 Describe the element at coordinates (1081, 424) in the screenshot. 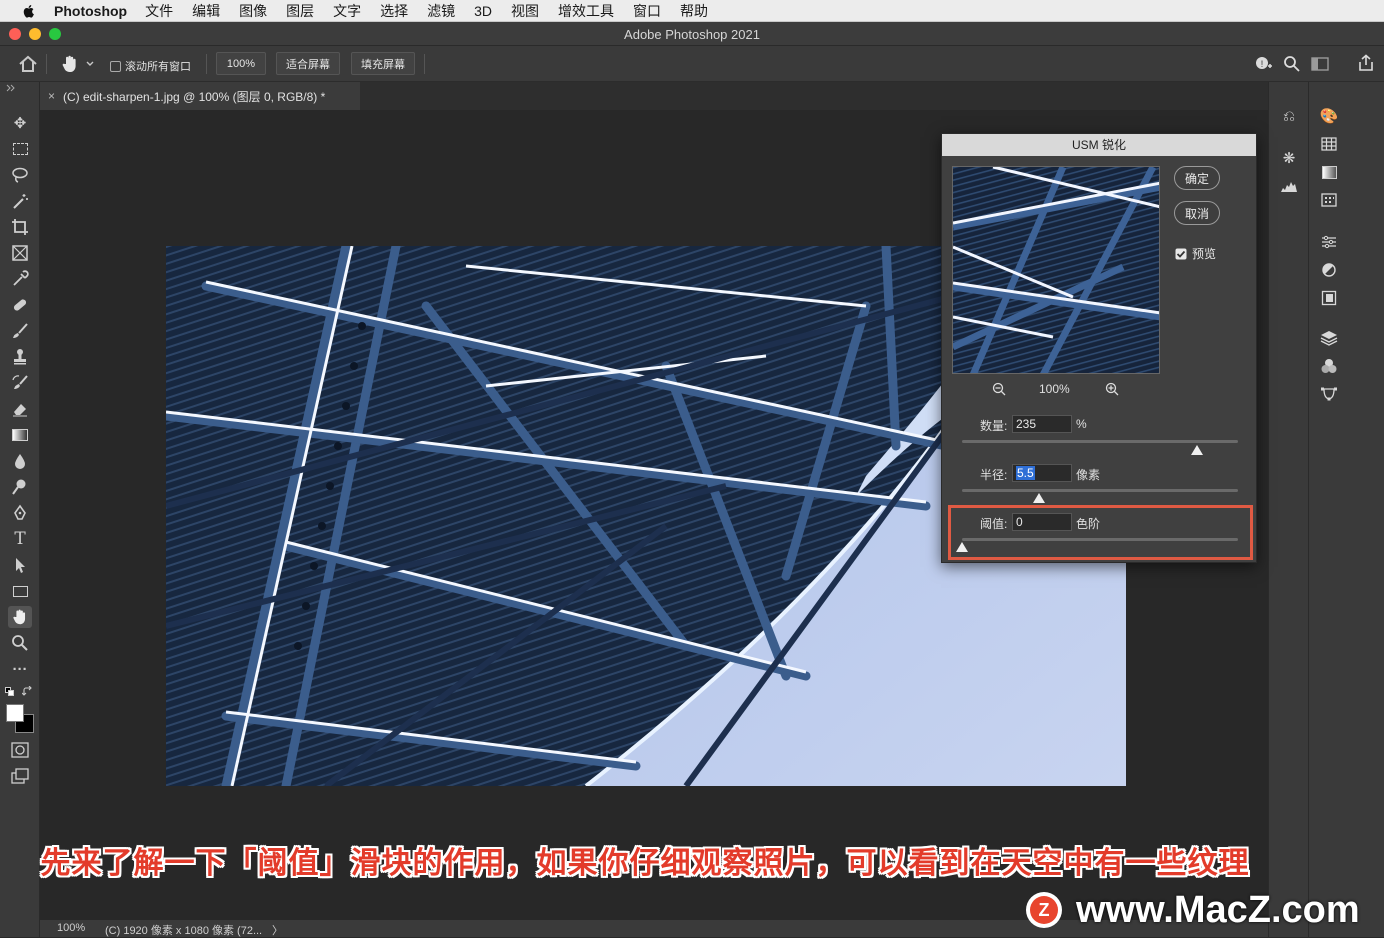

I see `amount-unit: %` at that location.